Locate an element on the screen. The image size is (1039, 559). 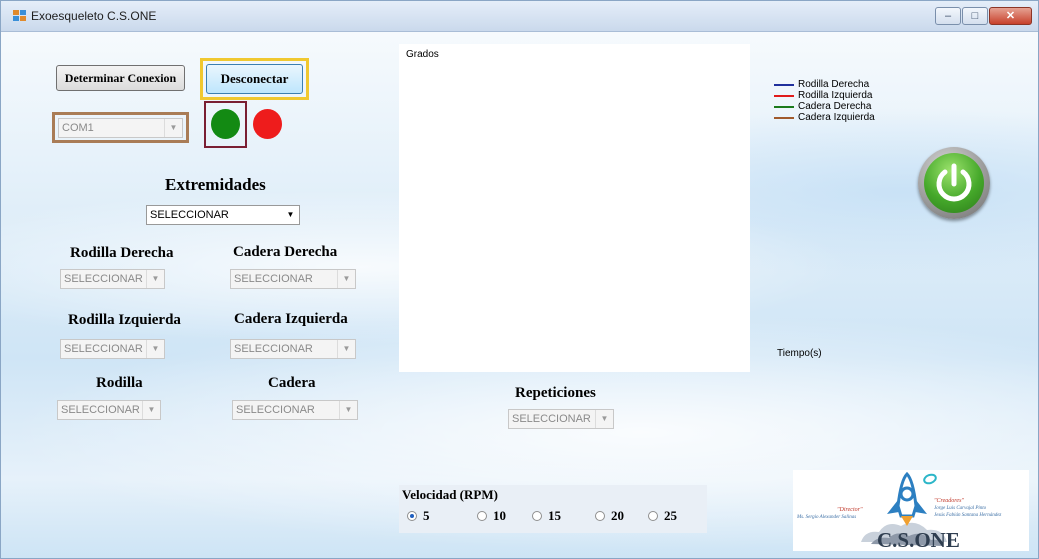
legend-item: Rodilla Derecha is located at coordinates (824, 84).